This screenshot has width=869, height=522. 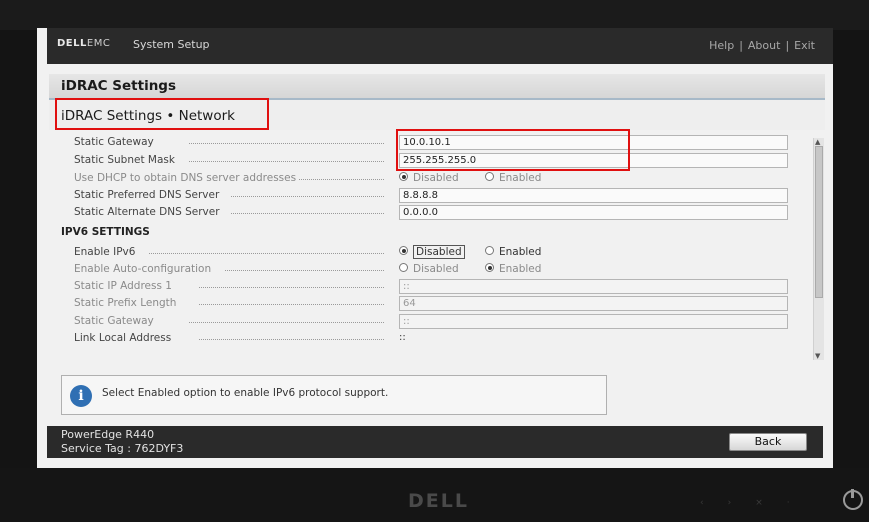 What do you see at coordinates (768, 442) in the screenshot?
I see `back-button: Back` at bounding box center [768, 442].